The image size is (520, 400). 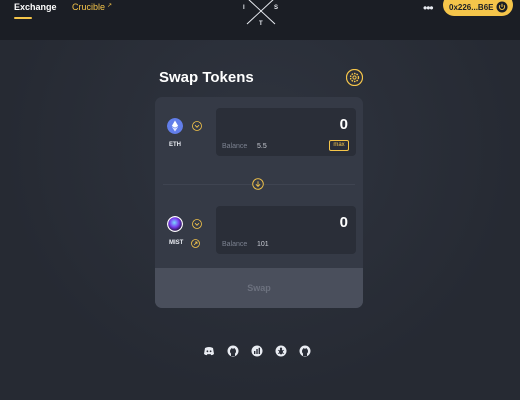 What do you see at coordinates (471, 7) in the screenshot?
I see `wallet-address: 0x226...B6E` at bounding box center [471, 7].